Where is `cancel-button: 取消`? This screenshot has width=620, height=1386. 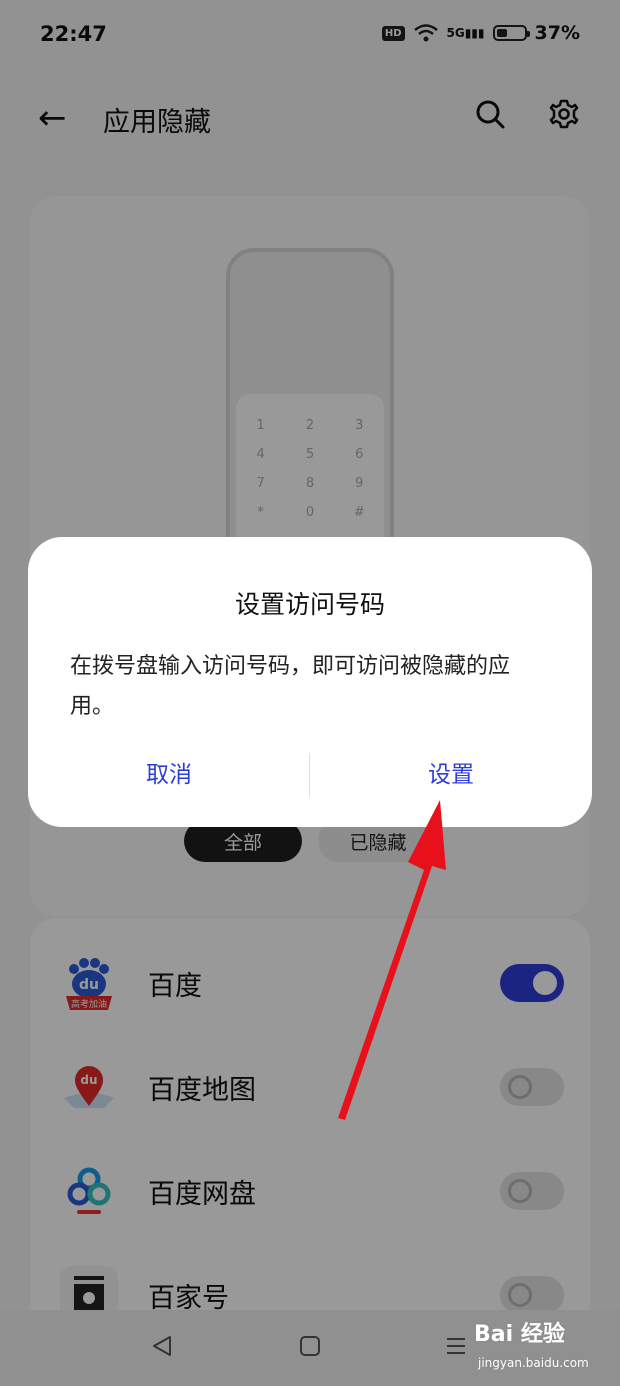
cancel-button: 取消 is located at coordinates (169, 772).